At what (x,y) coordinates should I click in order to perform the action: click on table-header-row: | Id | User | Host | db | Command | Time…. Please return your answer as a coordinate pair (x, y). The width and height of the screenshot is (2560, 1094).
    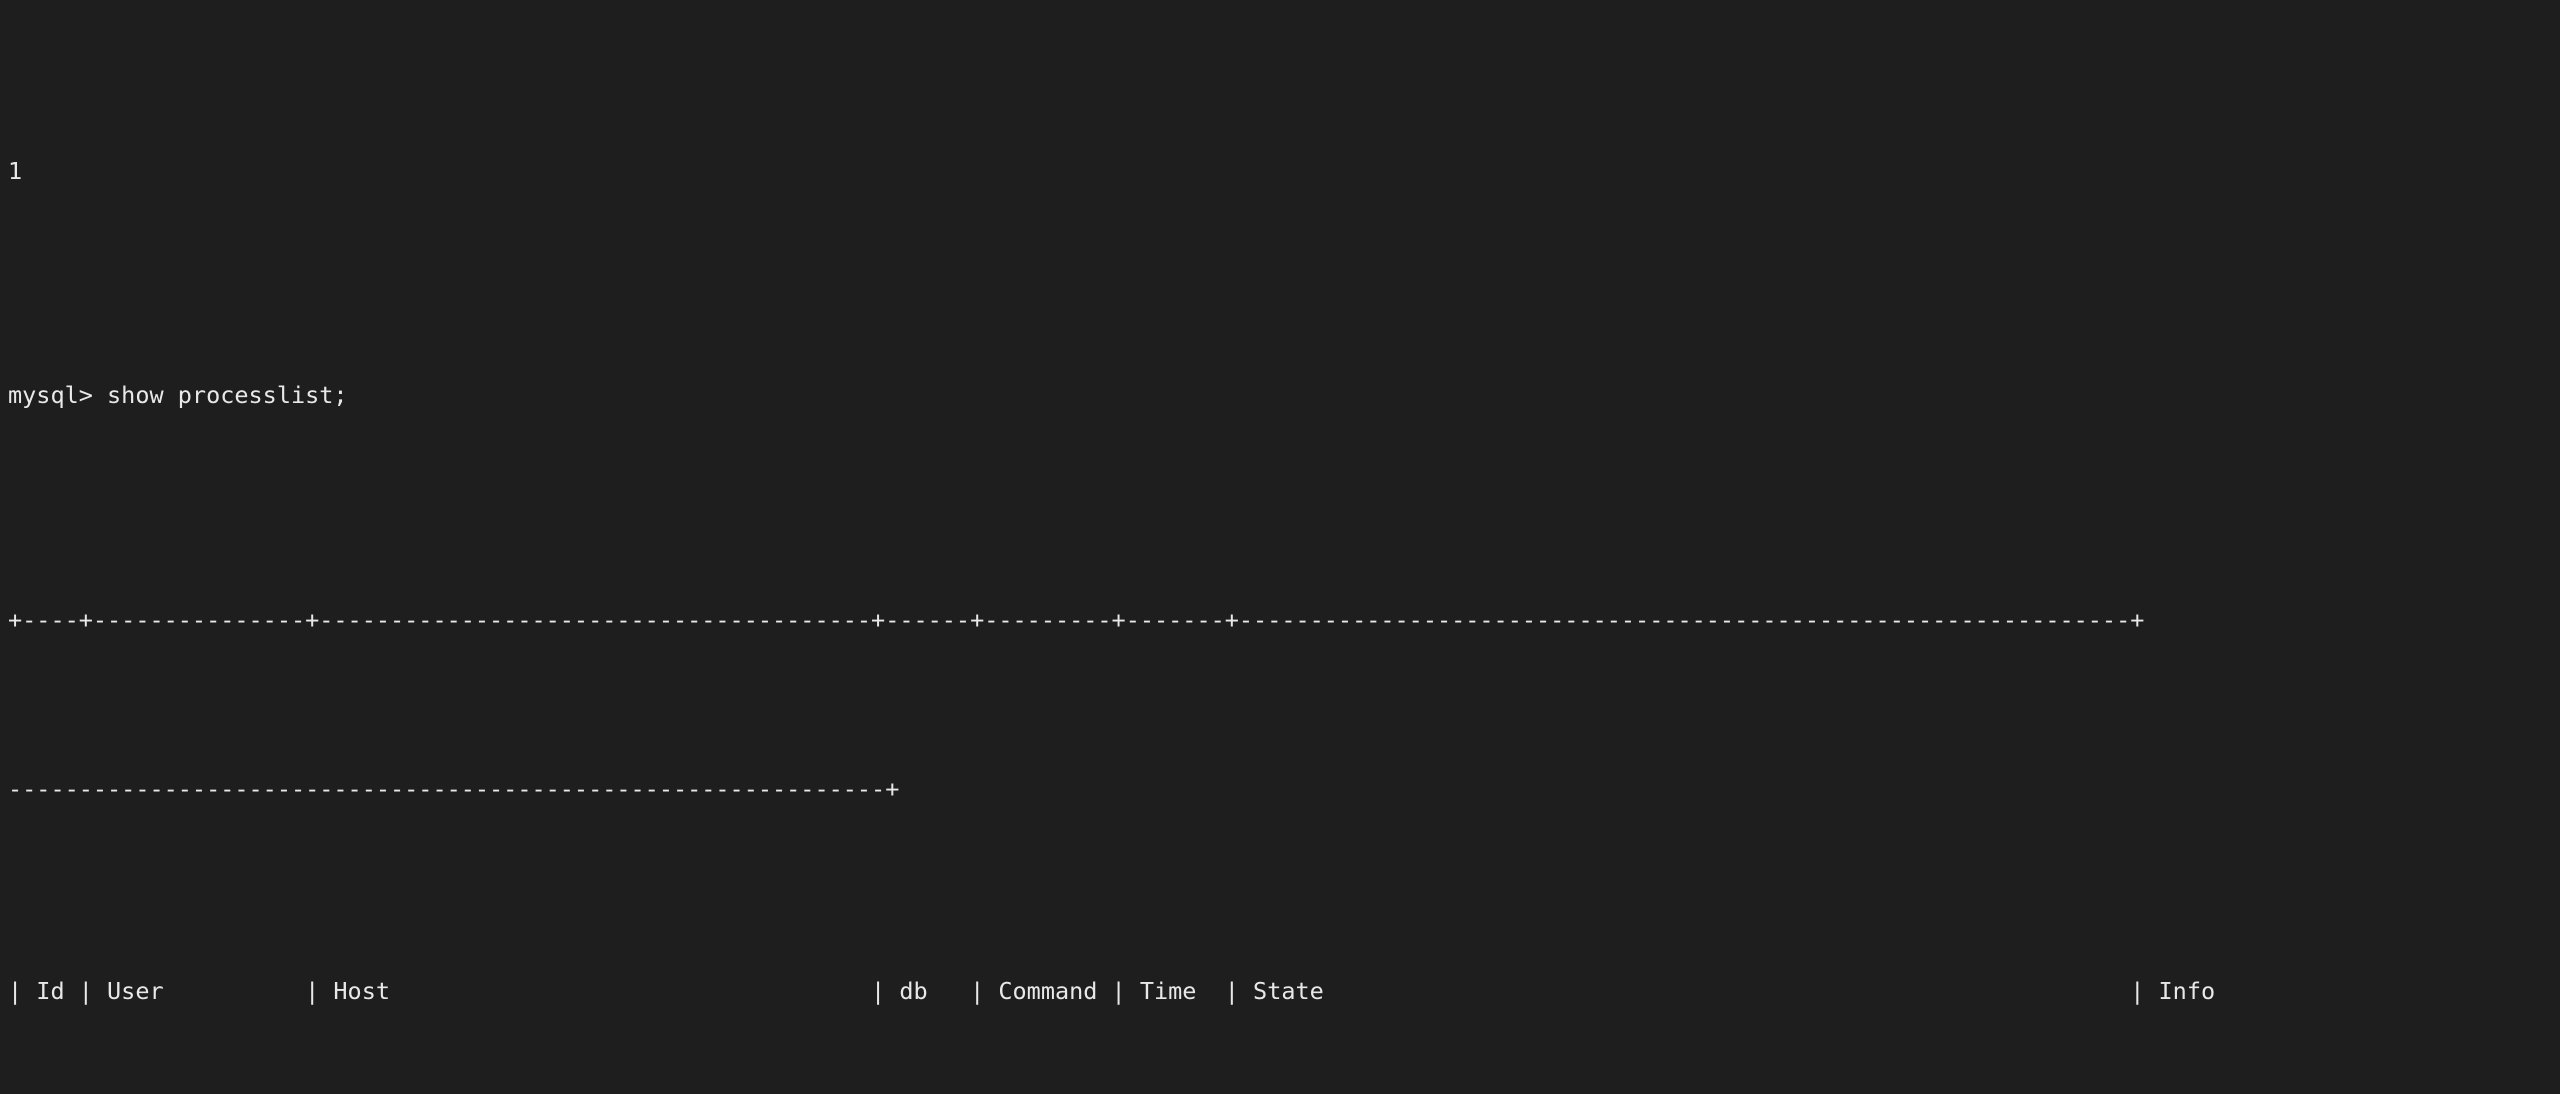
    Looking at the image, I should click on (1112, 991).